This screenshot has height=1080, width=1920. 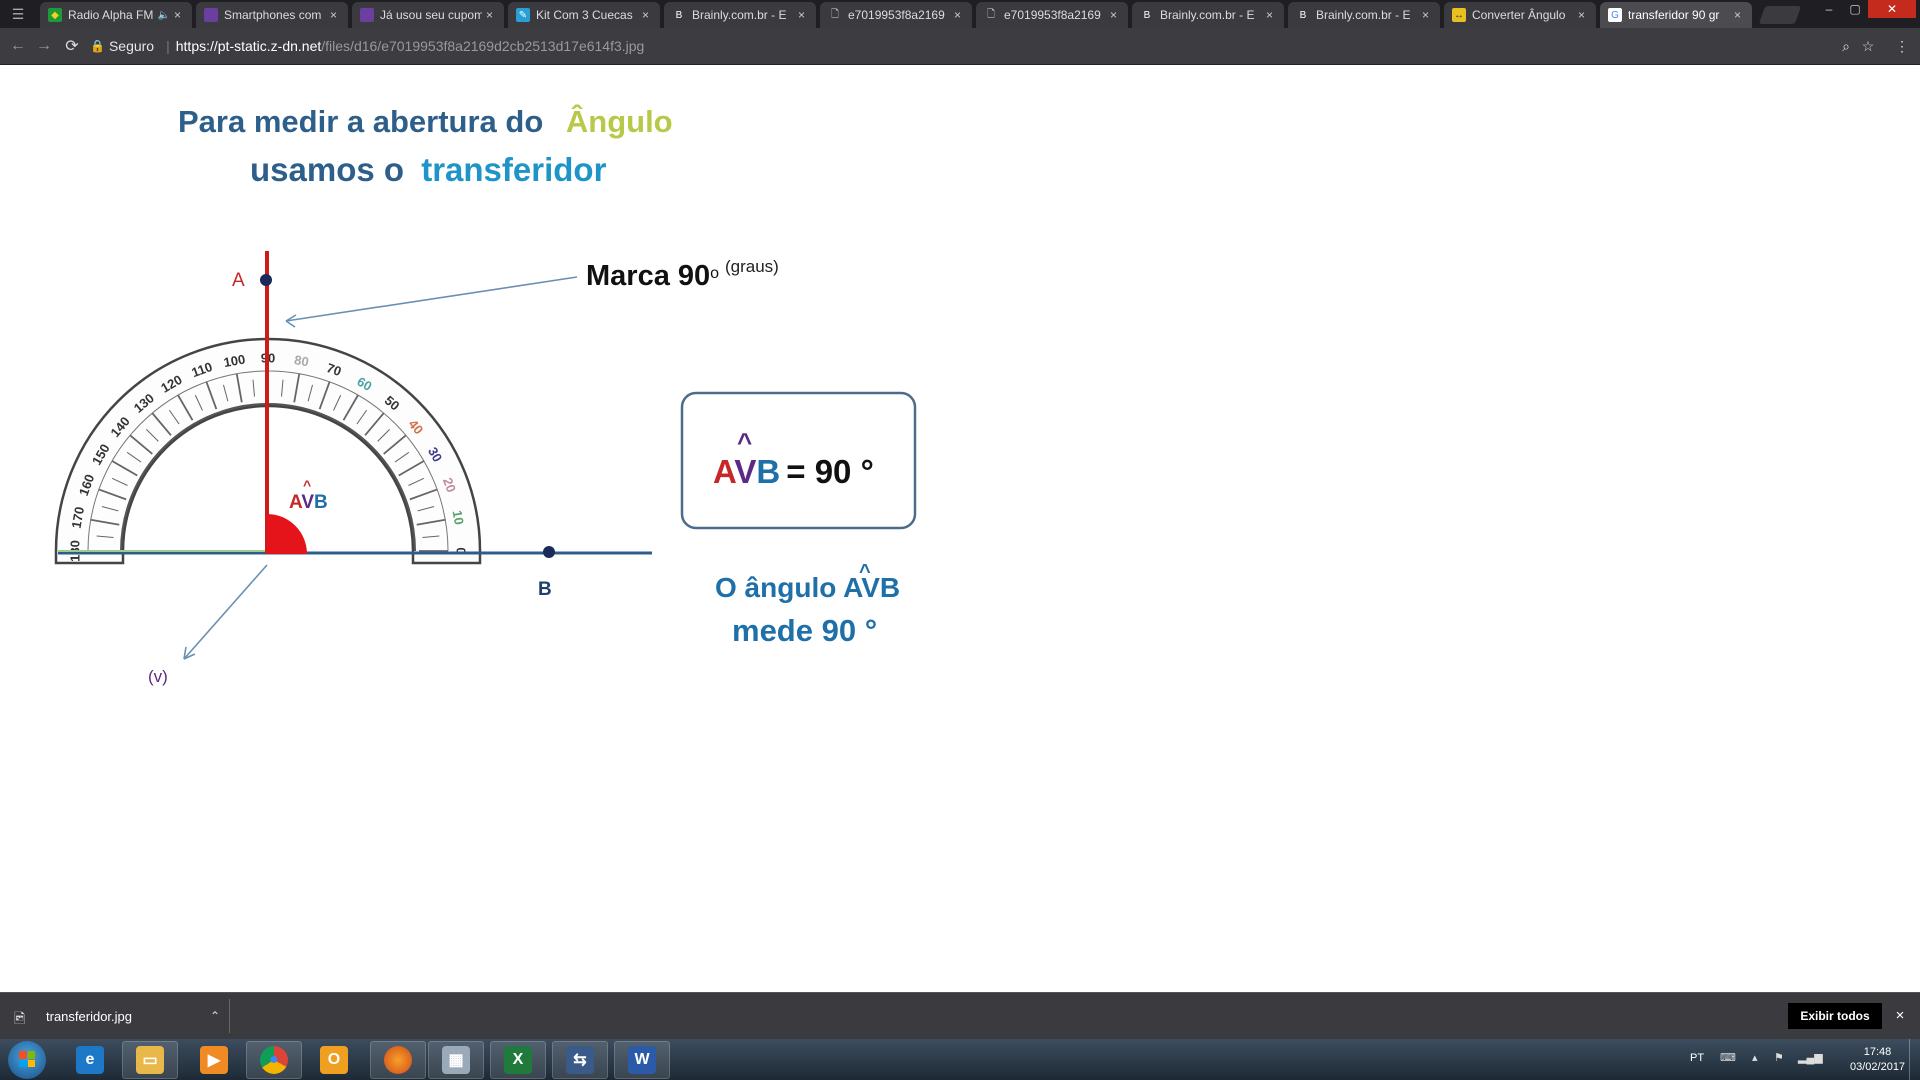 I want to click on system-tray: PT ⌨ ▴ ⚑ ▂▄▆ 17:48 03/02/2017, so click(x=1800, y=1059).